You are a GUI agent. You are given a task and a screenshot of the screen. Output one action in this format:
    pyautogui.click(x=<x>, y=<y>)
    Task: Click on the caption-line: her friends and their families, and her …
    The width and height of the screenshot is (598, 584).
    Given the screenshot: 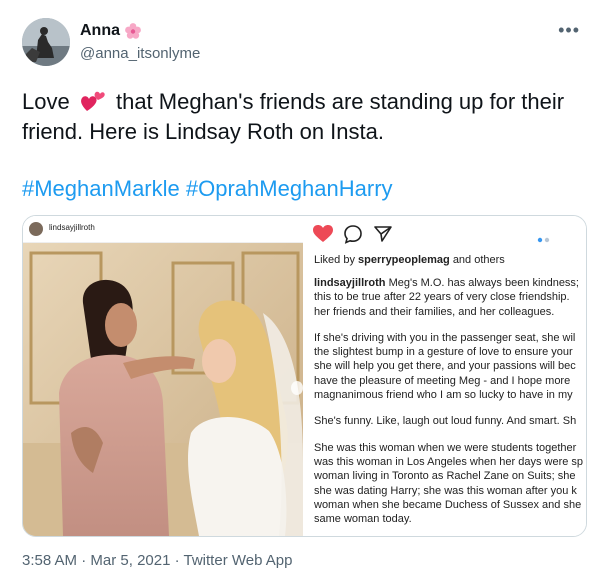 What is the action you would take?
    pyautogui.click(x=434, y=311)
    